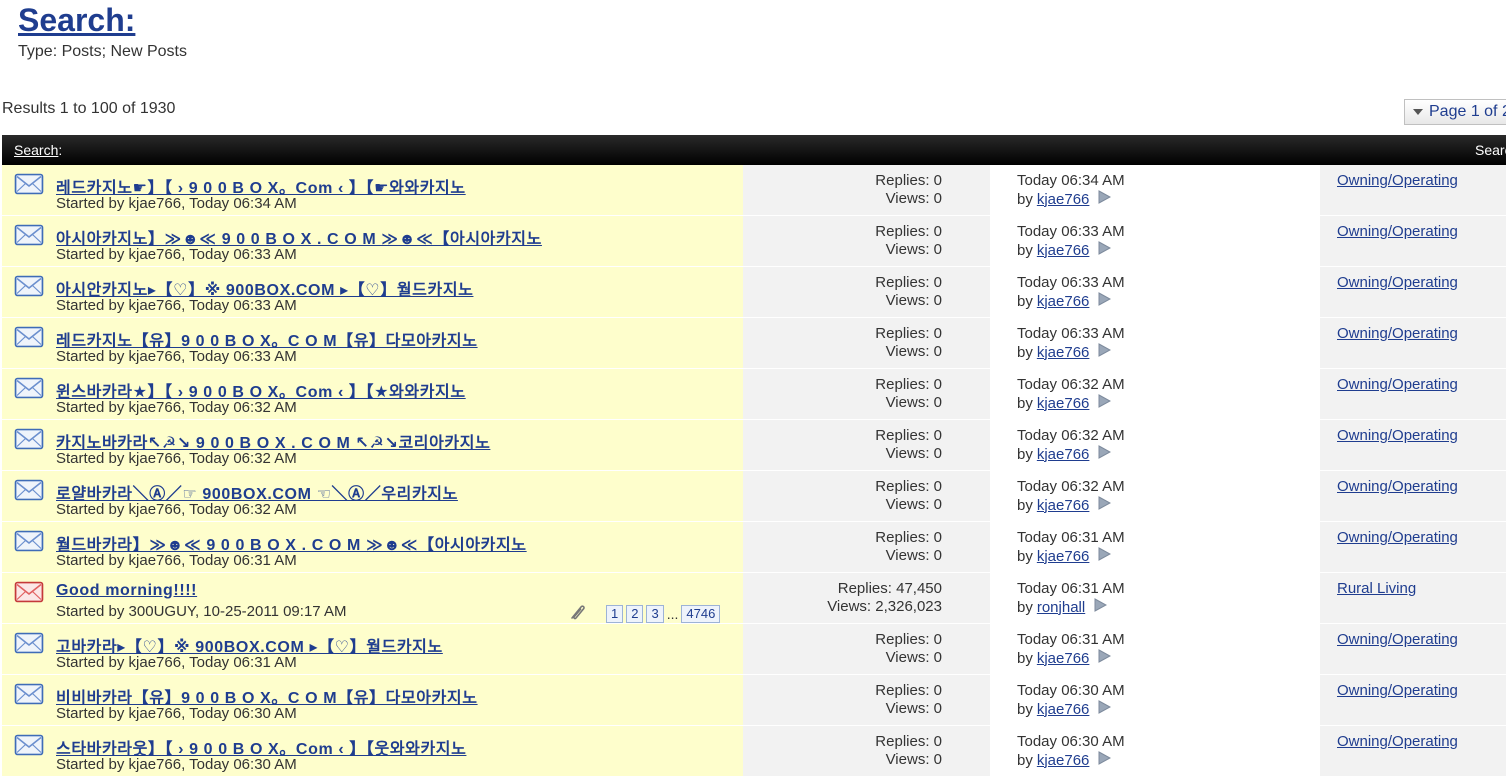 Image resolution: width=1506 pixels, height=779 pixels. I want to click on last-post-cell: Today 06:32 AM by kjae766, so click(1155, 394).